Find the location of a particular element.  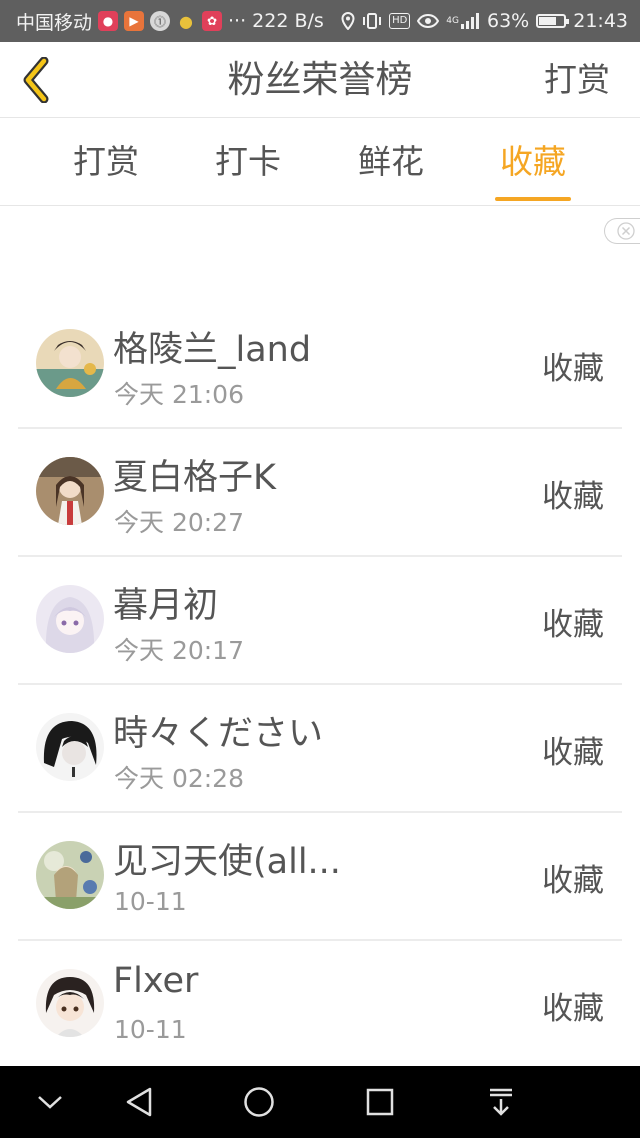

chevron-down-icon is located at coordinates (50, 1102).